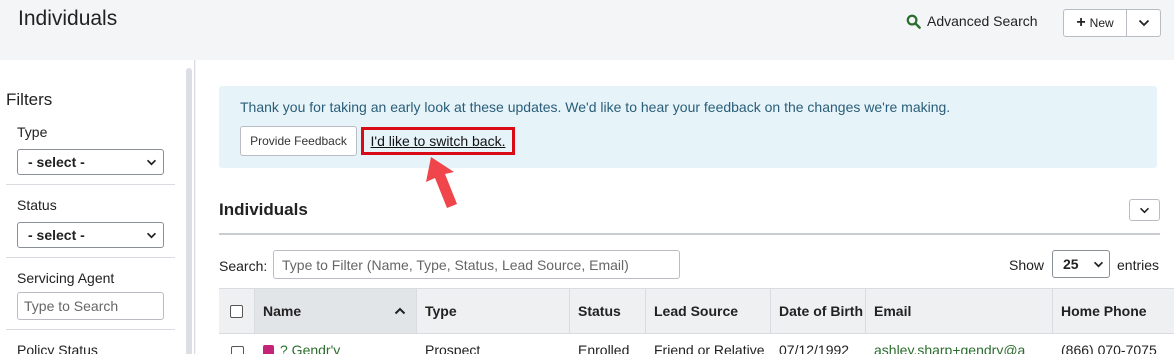 The image size is (1174, 354). I want to click on search-icon, so click(913, 21).